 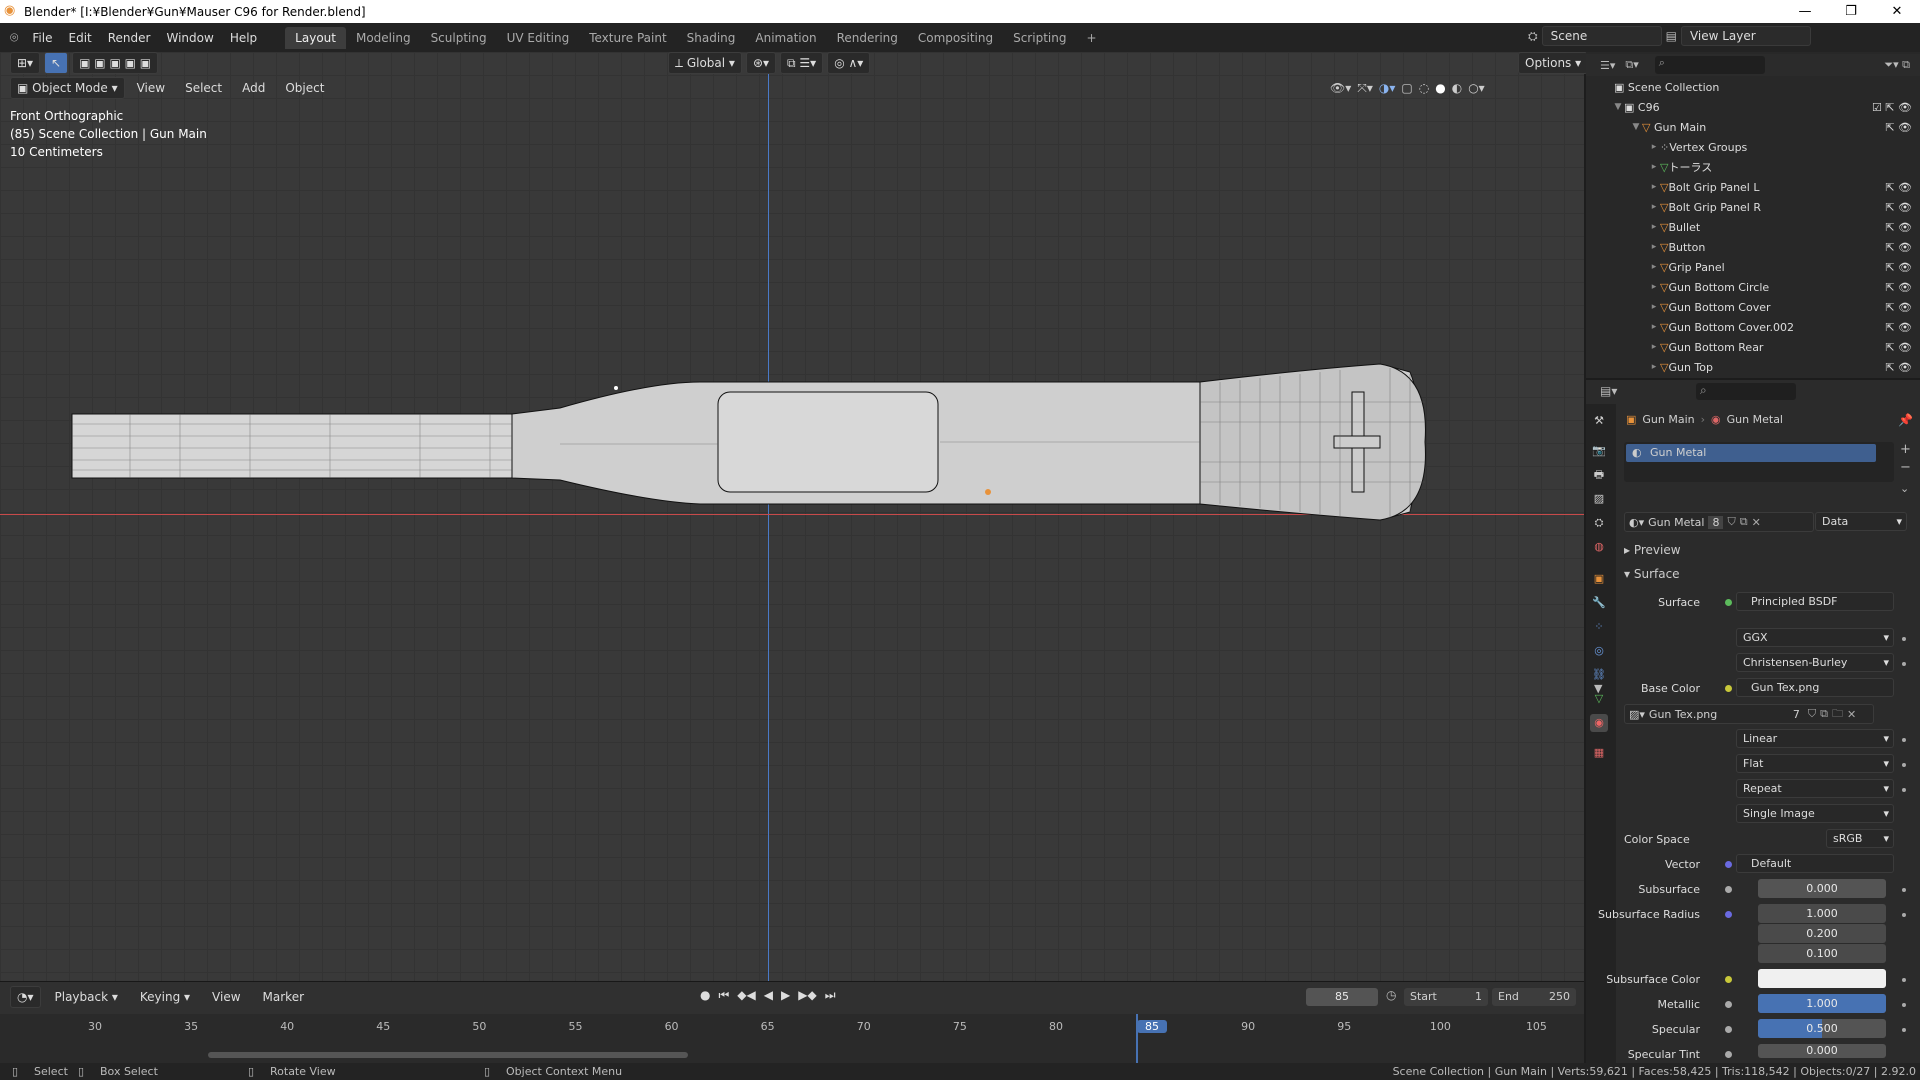 What do you see at coordinates (1822, 913) in the screenshot?
I see `sss-radius-x: 1.000` at bounding box center [1822, 913].